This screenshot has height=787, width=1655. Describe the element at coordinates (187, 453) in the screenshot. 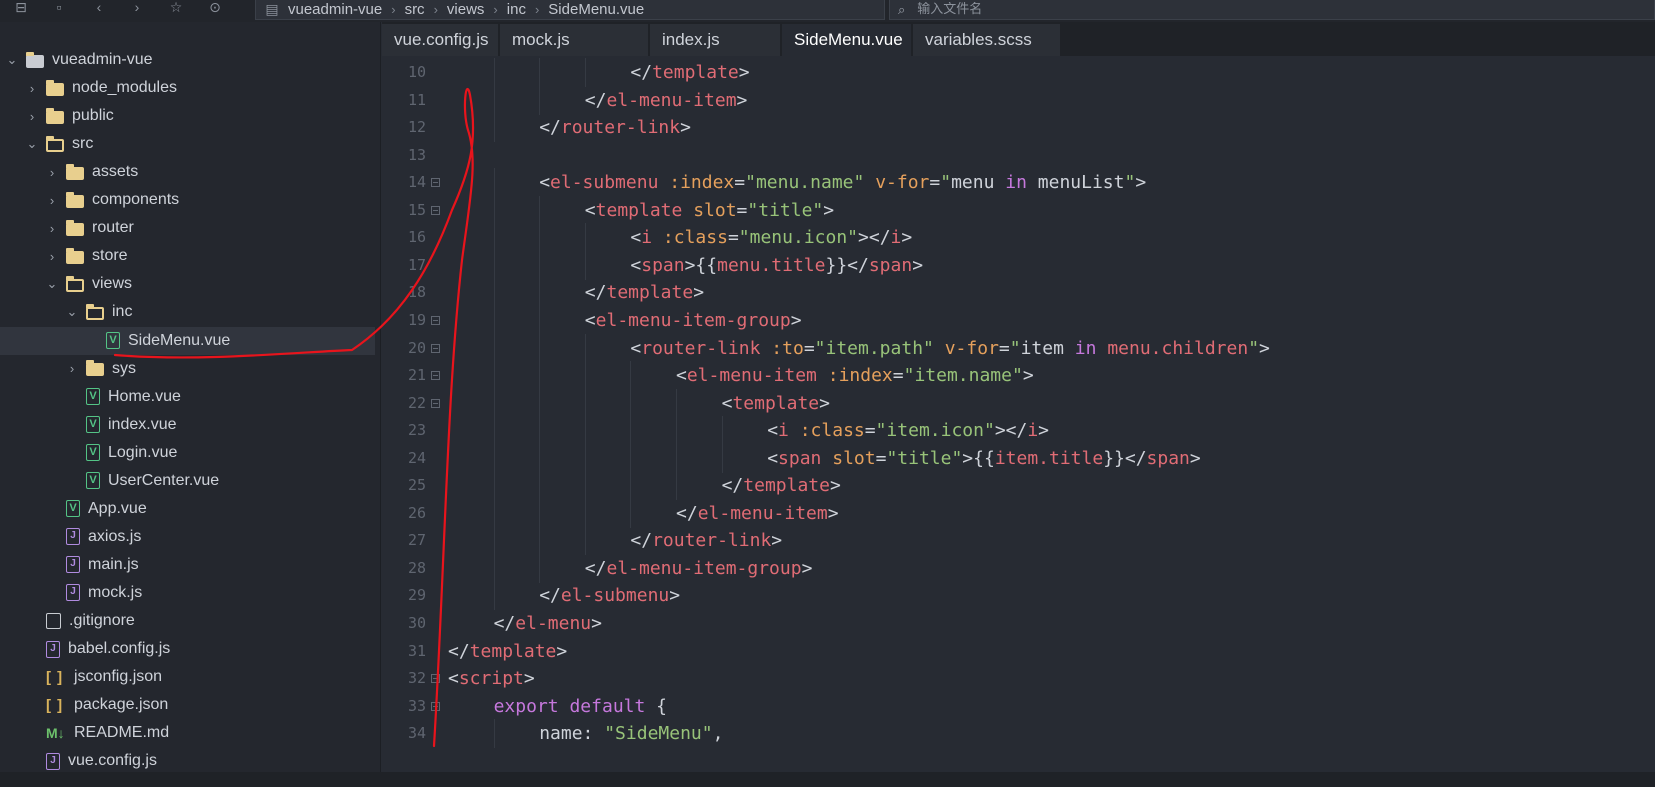

I see `tree-item: V Login.vue` at that location.